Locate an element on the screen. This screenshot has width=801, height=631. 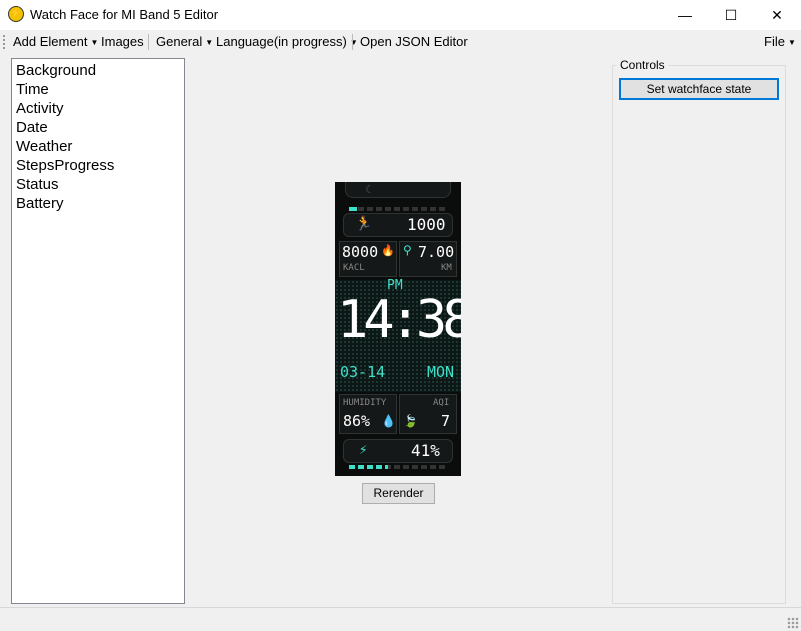
time-display: 14:38 is located at coordinates (399, 320).